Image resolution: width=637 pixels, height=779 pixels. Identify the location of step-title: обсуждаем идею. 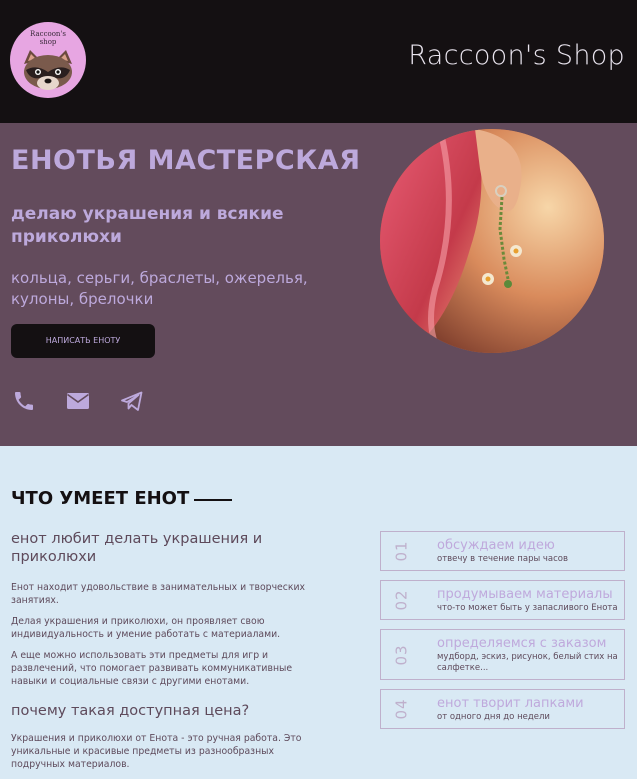
(496, 545).